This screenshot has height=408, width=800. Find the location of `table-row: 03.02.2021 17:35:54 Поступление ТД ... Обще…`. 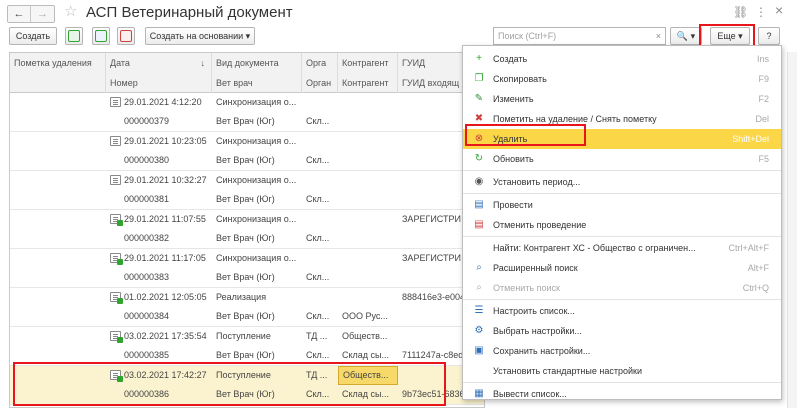

table-row: 03.02.2021 17:35:54 Поступление ТД ... Обще… is located at coordinates (247, 346).